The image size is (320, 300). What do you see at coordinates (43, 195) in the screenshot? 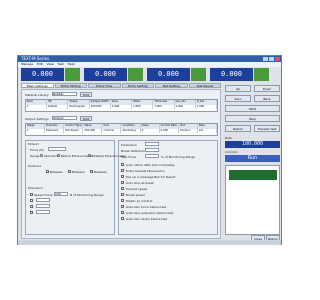
I see `speed-force-label: Speed Force` at bounding box center [43, 195].